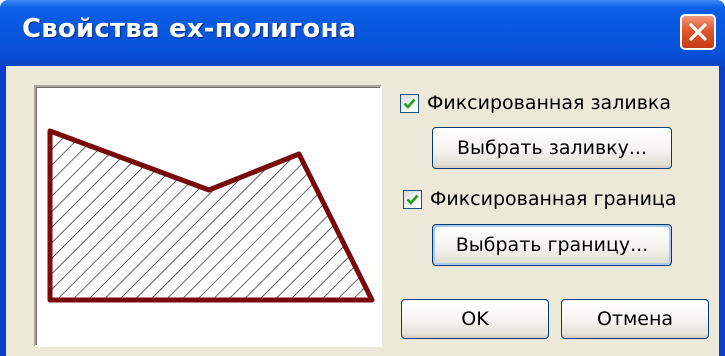 This screenshot has height=356, width=725. I want to click on cancel-button: Отмена, so click(635, 319).